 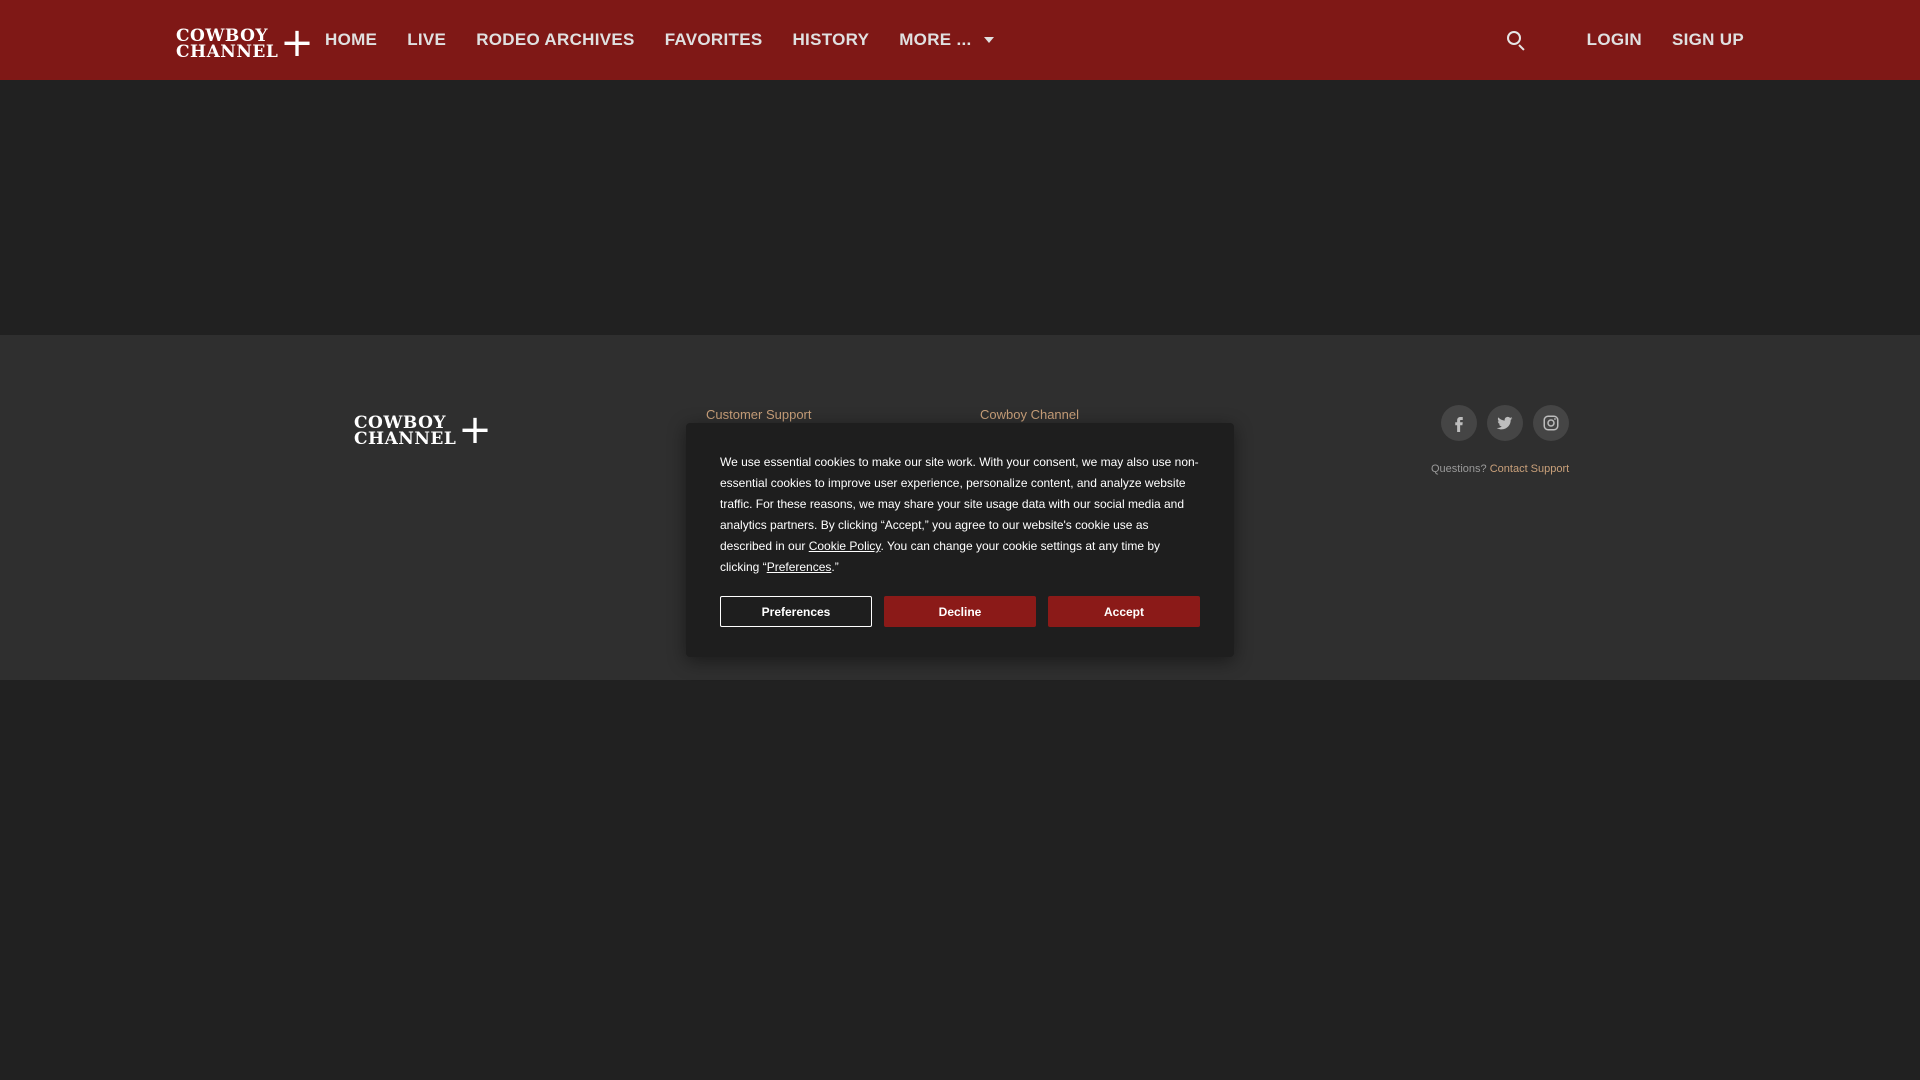 I want to click on facebook-icon, so click(x=1459, y=423).